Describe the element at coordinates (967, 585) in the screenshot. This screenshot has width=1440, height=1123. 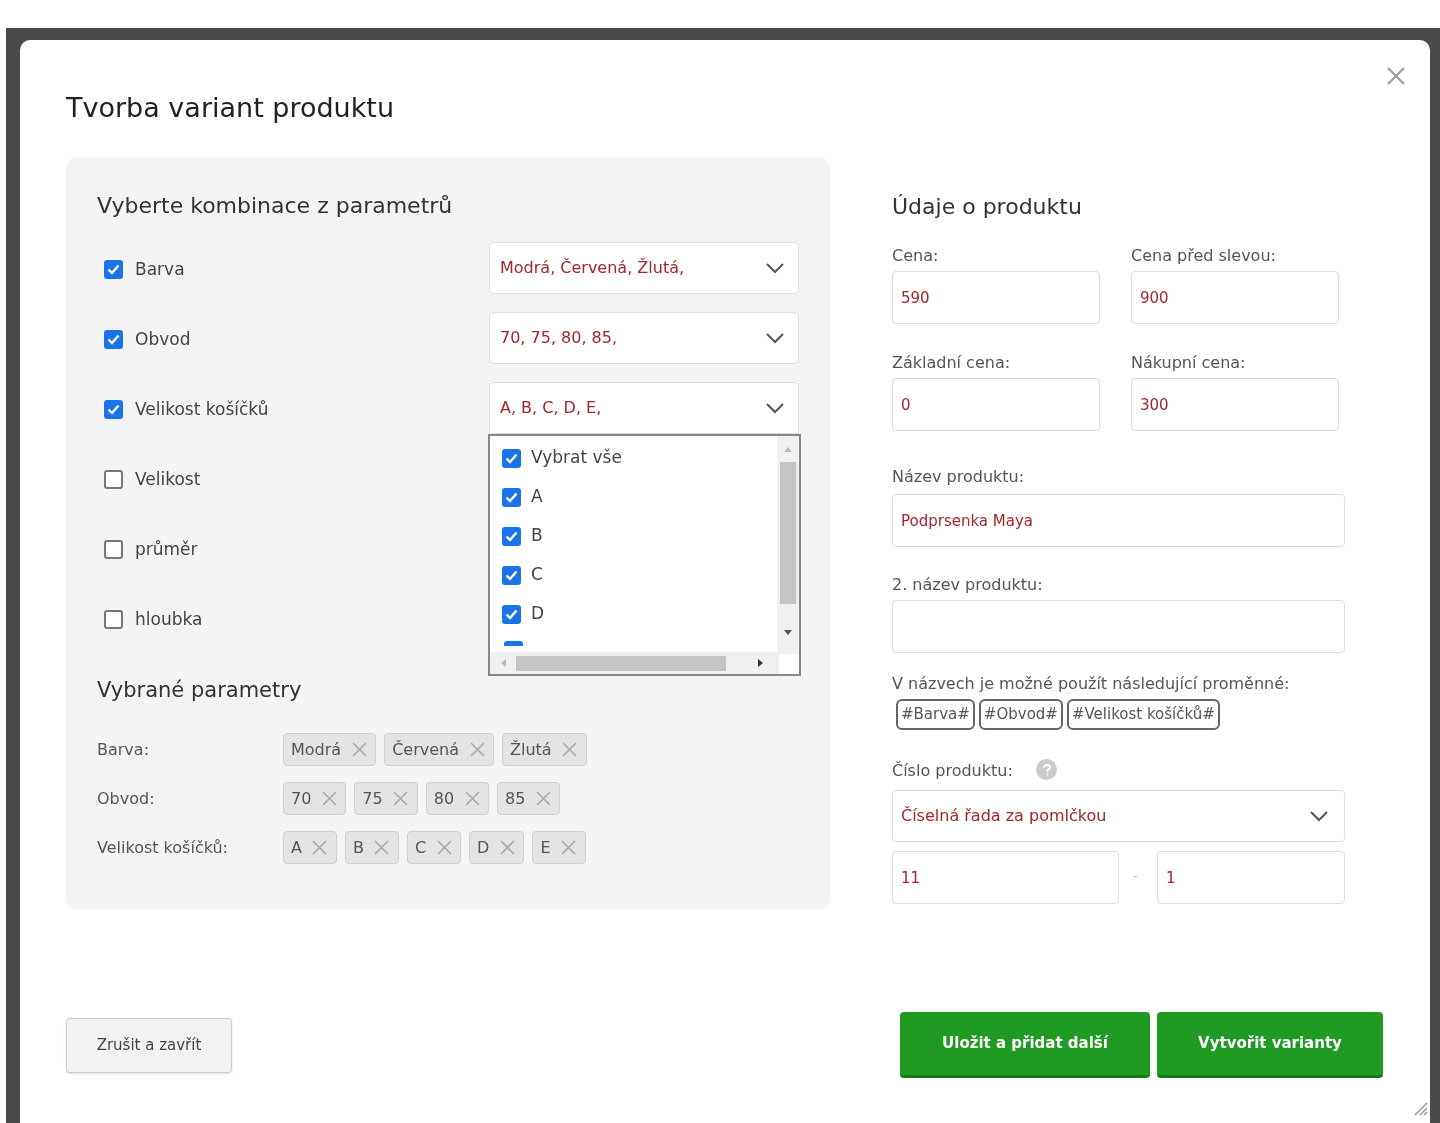
I see `field-label: 2. název produktu:` at that location.